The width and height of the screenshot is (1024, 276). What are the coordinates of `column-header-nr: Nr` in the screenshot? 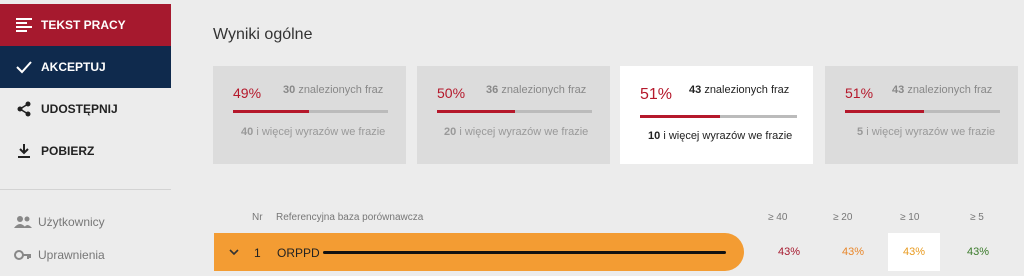 It's located at (257, 217).